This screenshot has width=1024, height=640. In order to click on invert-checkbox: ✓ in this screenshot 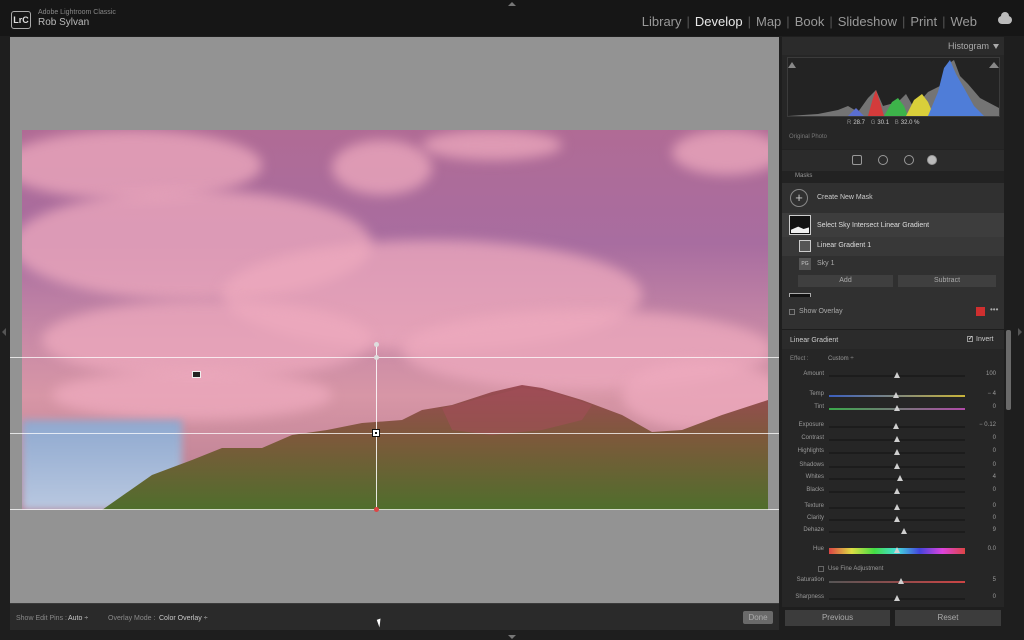, I will do `click(970, 339)`.